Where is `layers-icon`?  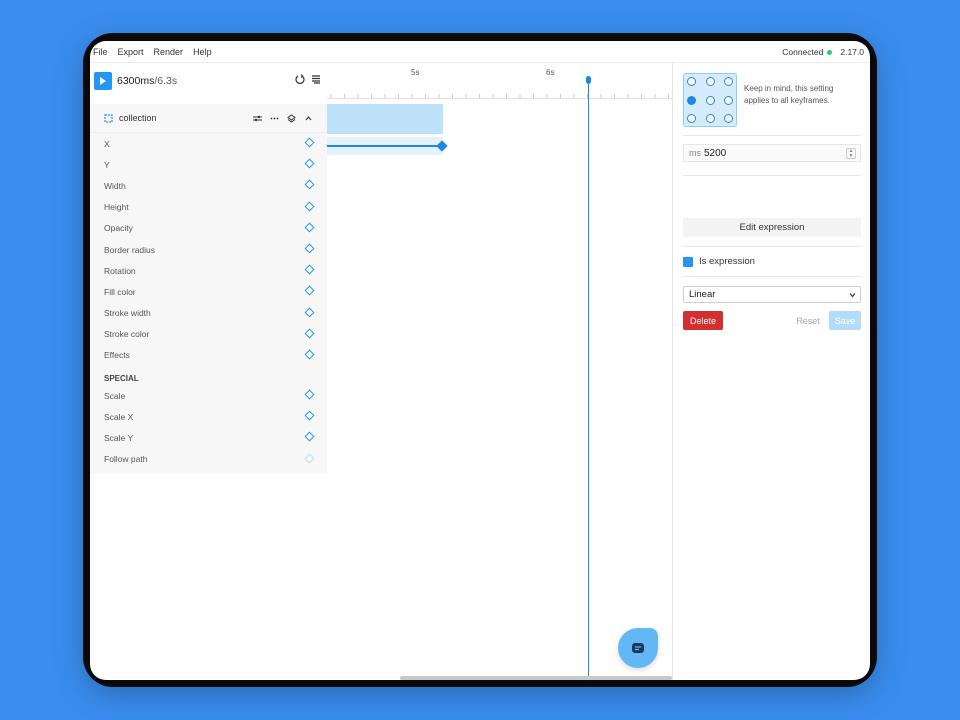
layers-icon is located at coordinates (291, 118).